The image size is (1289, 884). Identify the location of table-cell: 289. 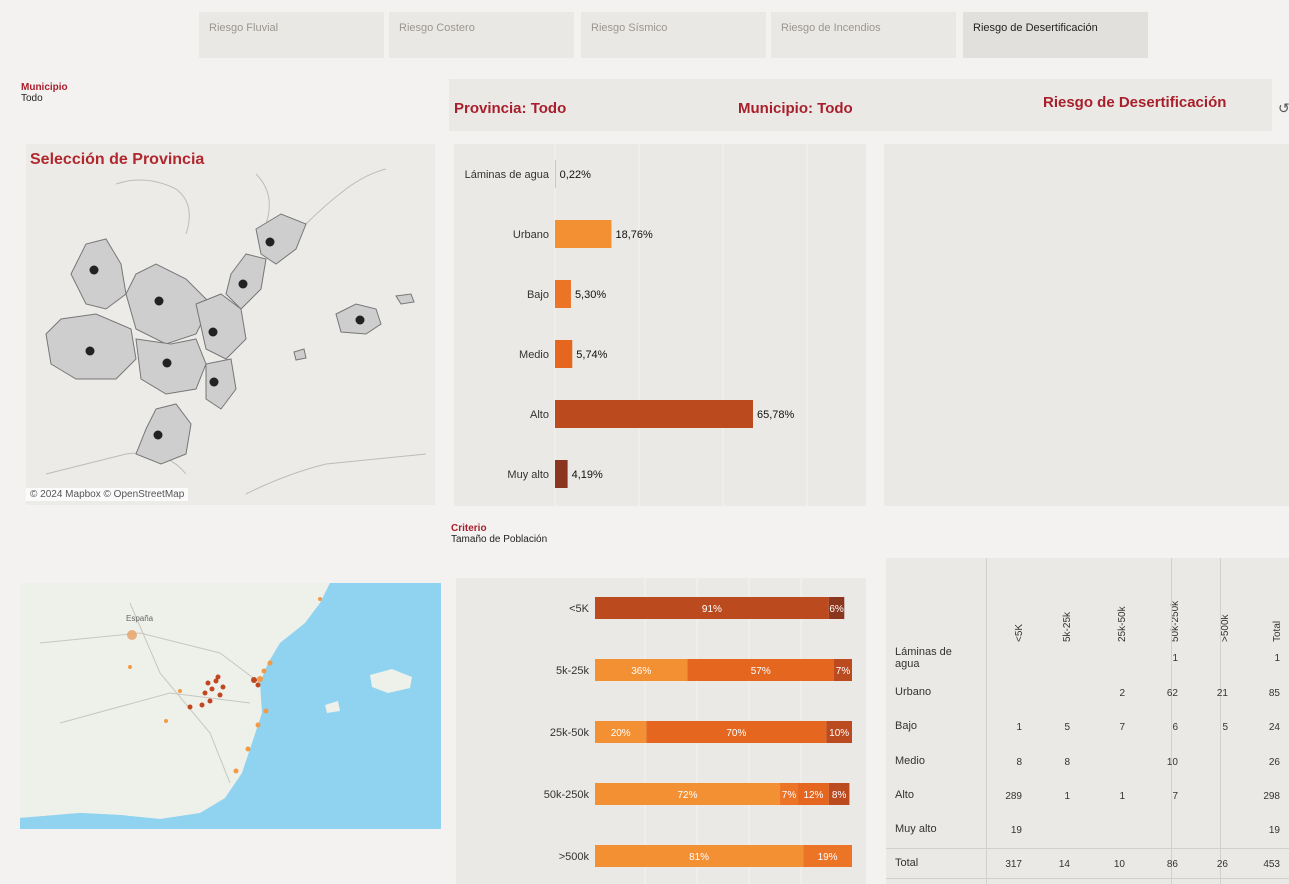
(1013, 796).